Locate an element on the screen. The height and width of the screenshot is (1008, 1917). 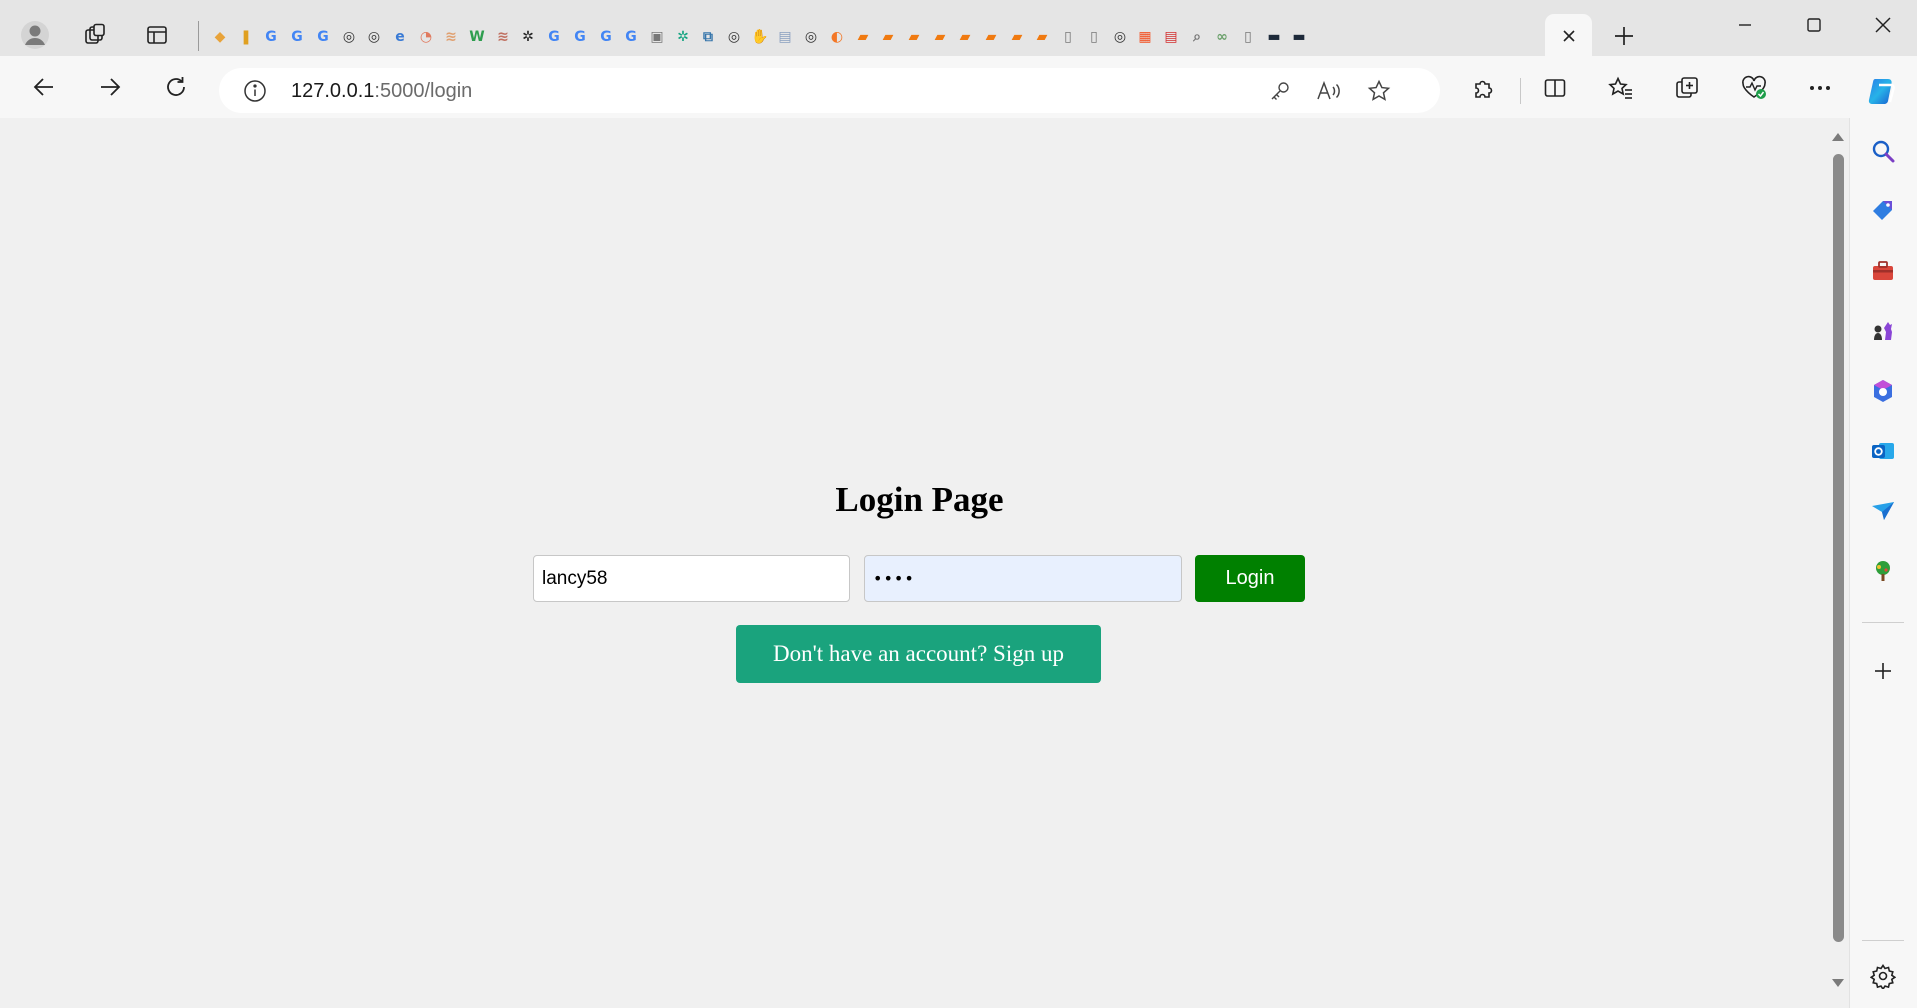
sidebar-games-chess-icon is located at coordinates (1883, 331).